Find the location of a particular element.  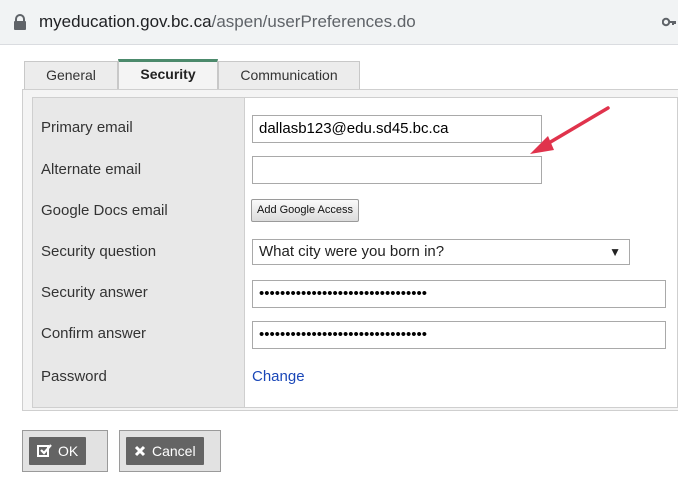

security-question-label: Security question is located at coordinates (99, 251).